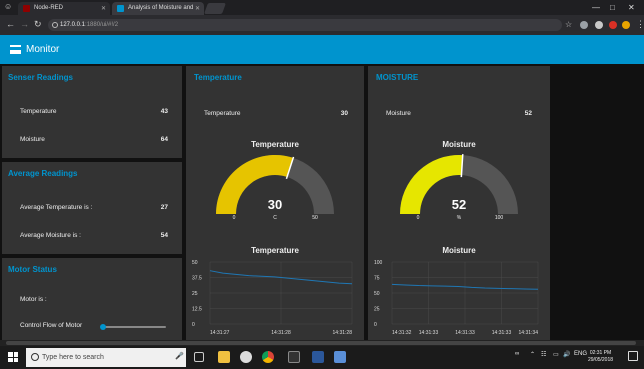 The width and height of the screenshot is (644, 369). I want to click on notifications-icon, so click(633, 356).